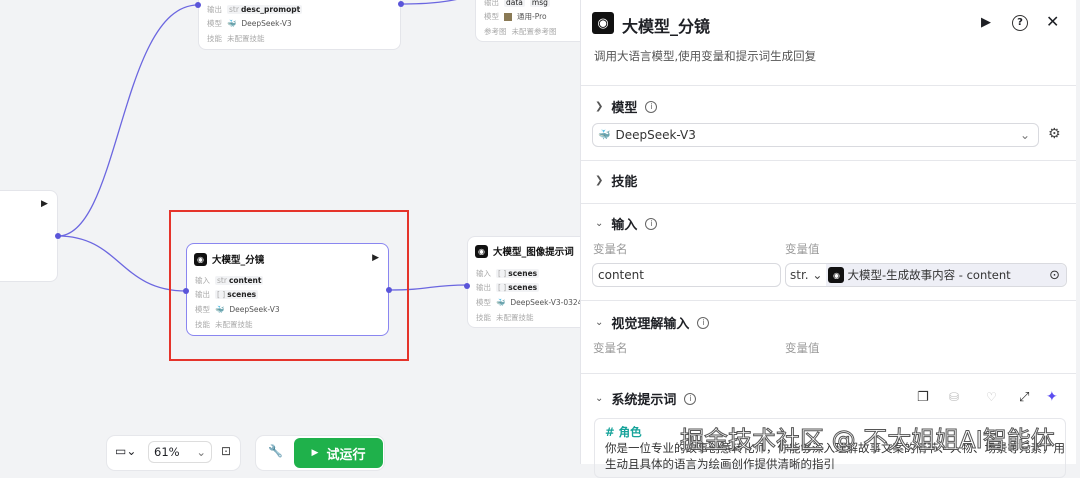 The height and width of the screenshot is (478, 1080). What do you see at coordinates (626, 223) in the screenshot?
I see `section-input: ⌄ 输入 i` at bounding box center [626, 223].